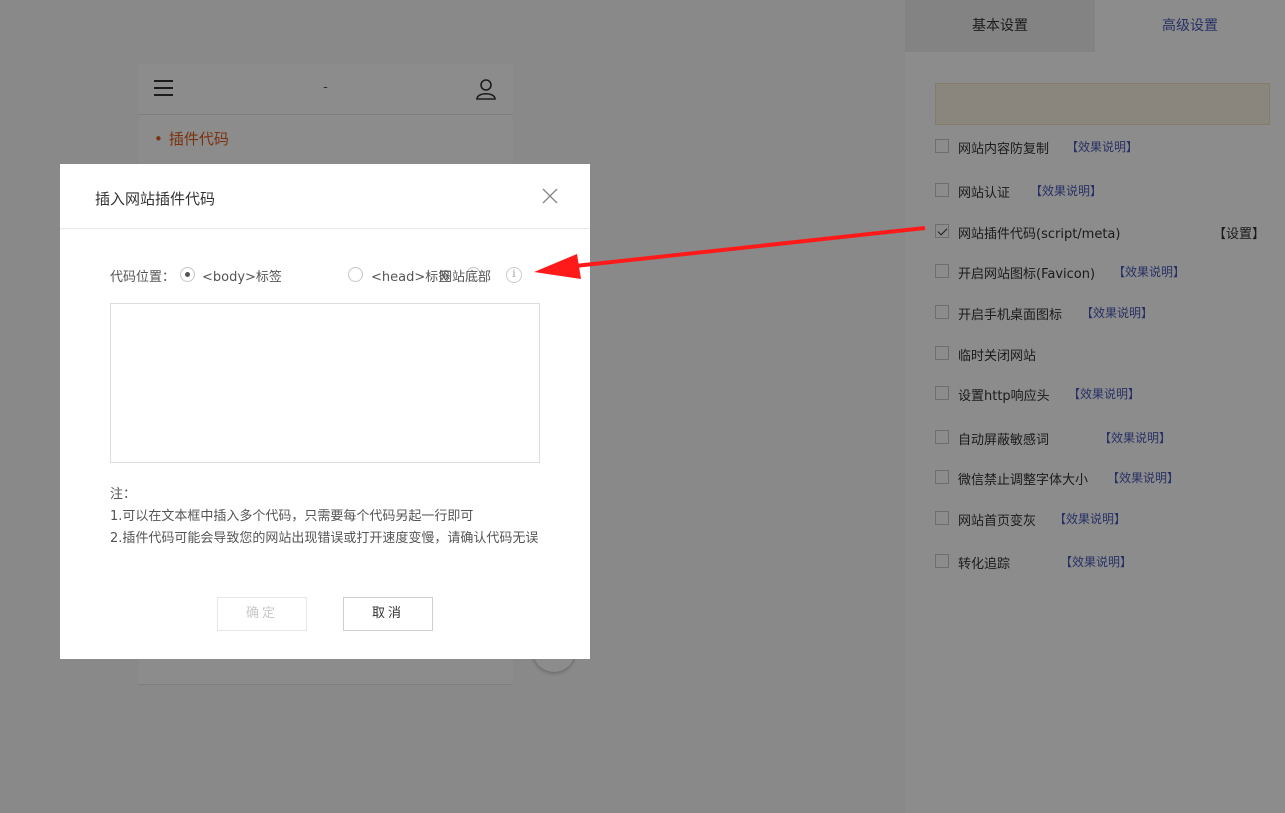 The image size is (1285, 813). What do you see at coordinates (514, 275) in the screenshot?
I see `info-icon: i` at bounding box center [514, 275].